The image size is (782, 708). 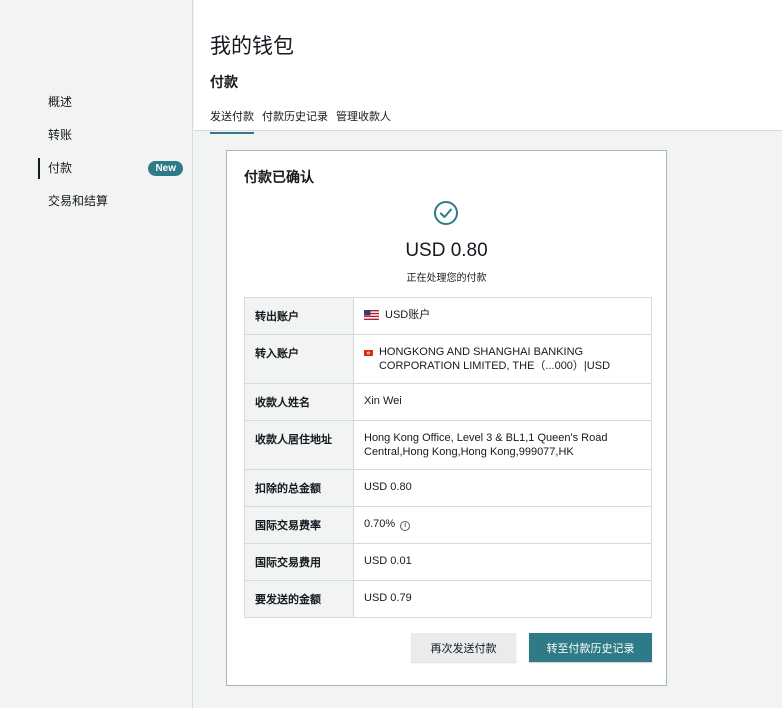 What do you see at coordinates (60, 168) in the screenshot?
I see `sidebar-item-label: 付款` at bounding box center [60, 168].